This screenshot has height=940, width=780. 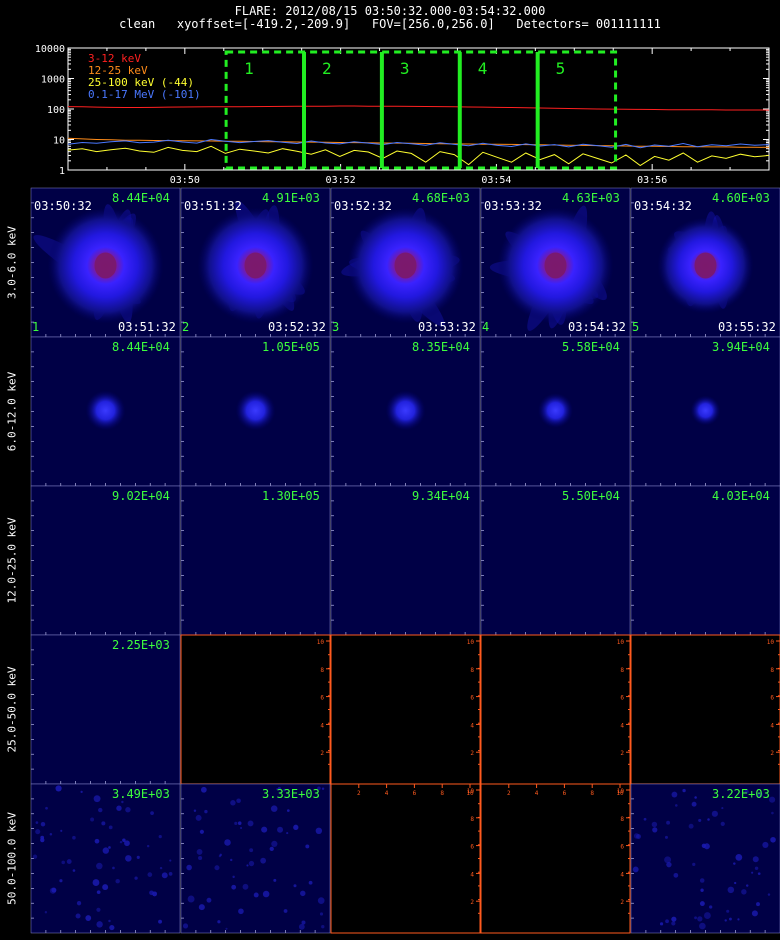 What do you see at coordinates (63, 206) in the screenshot?
I see `panel-start-time: 03:50:32` at bounding box center [63, 206].